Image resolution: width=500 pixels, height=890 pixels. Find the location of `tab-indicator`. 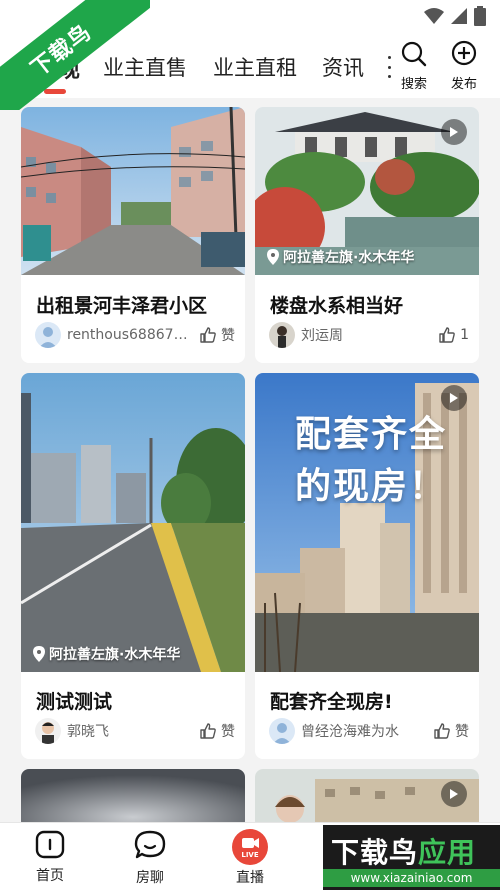

tab-indicator is located at coordinates (55, 91).